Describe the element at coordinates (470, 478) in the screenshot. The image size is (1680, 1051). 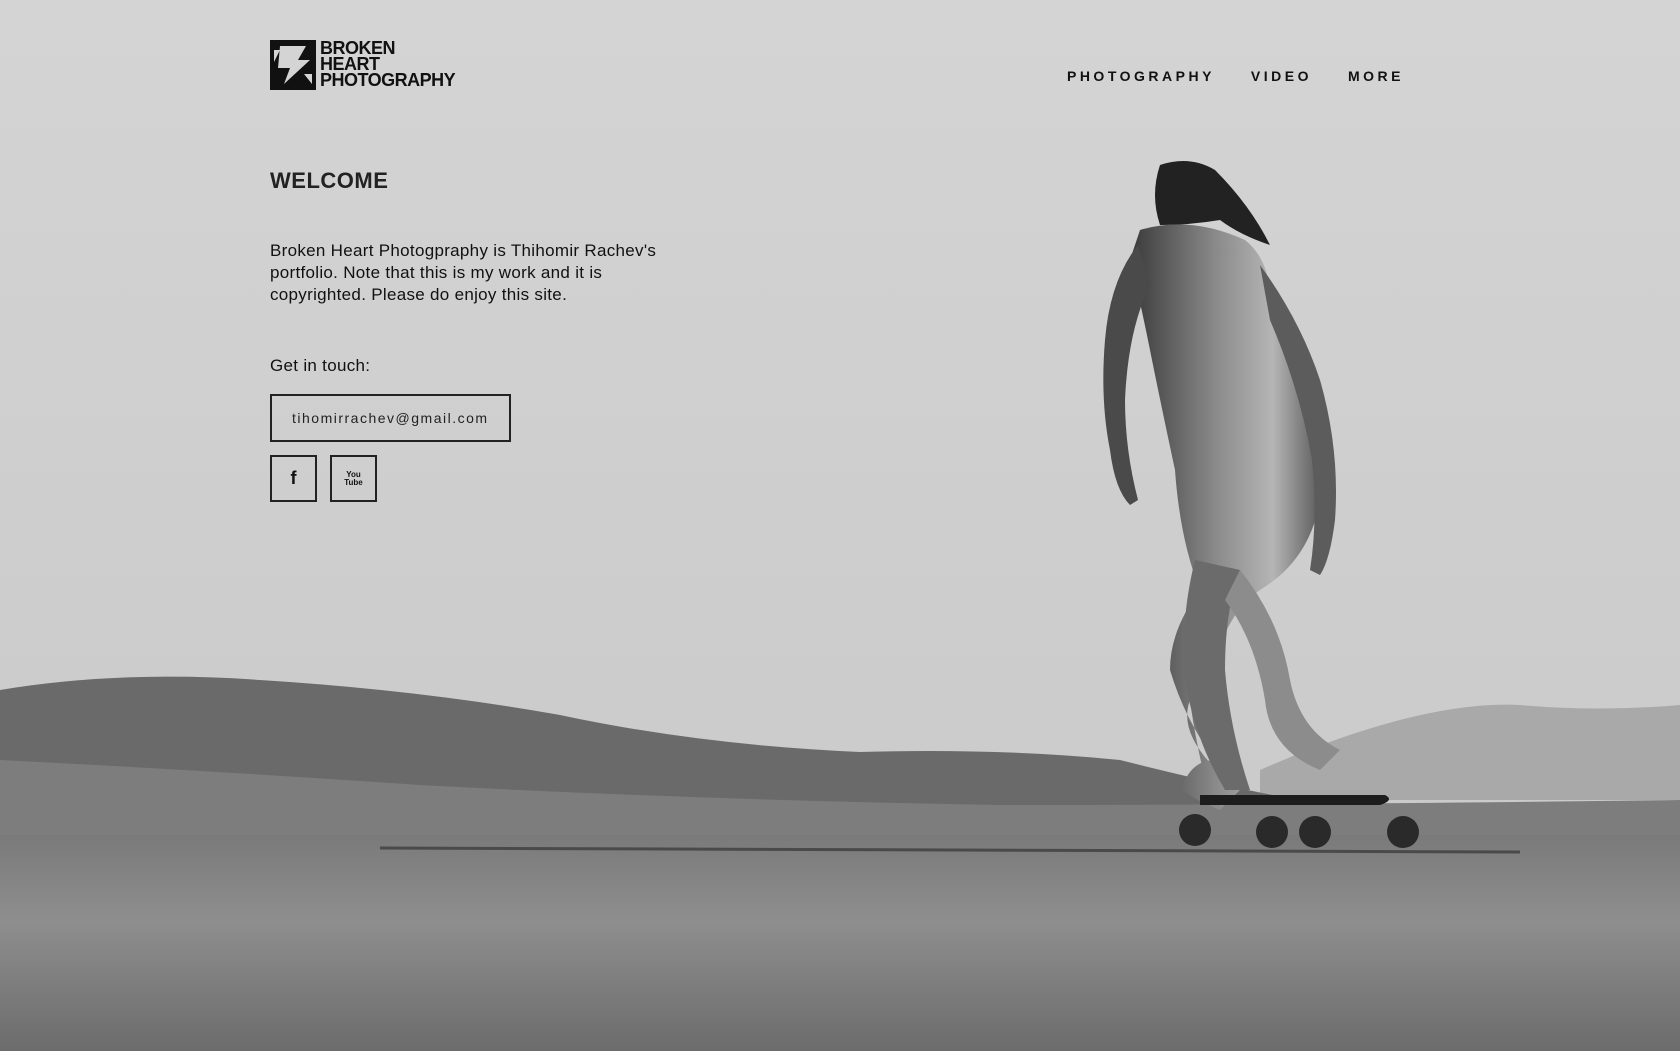
I see `social-links: f You Tube` at that location.